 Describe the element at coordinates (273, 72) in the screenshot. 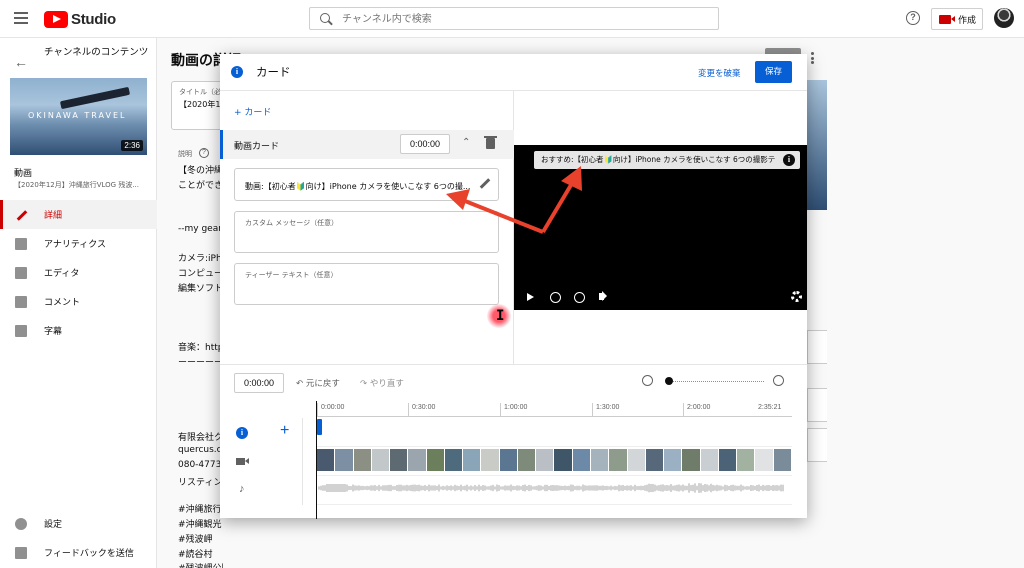

I see `dialog-title: カード` at that location.